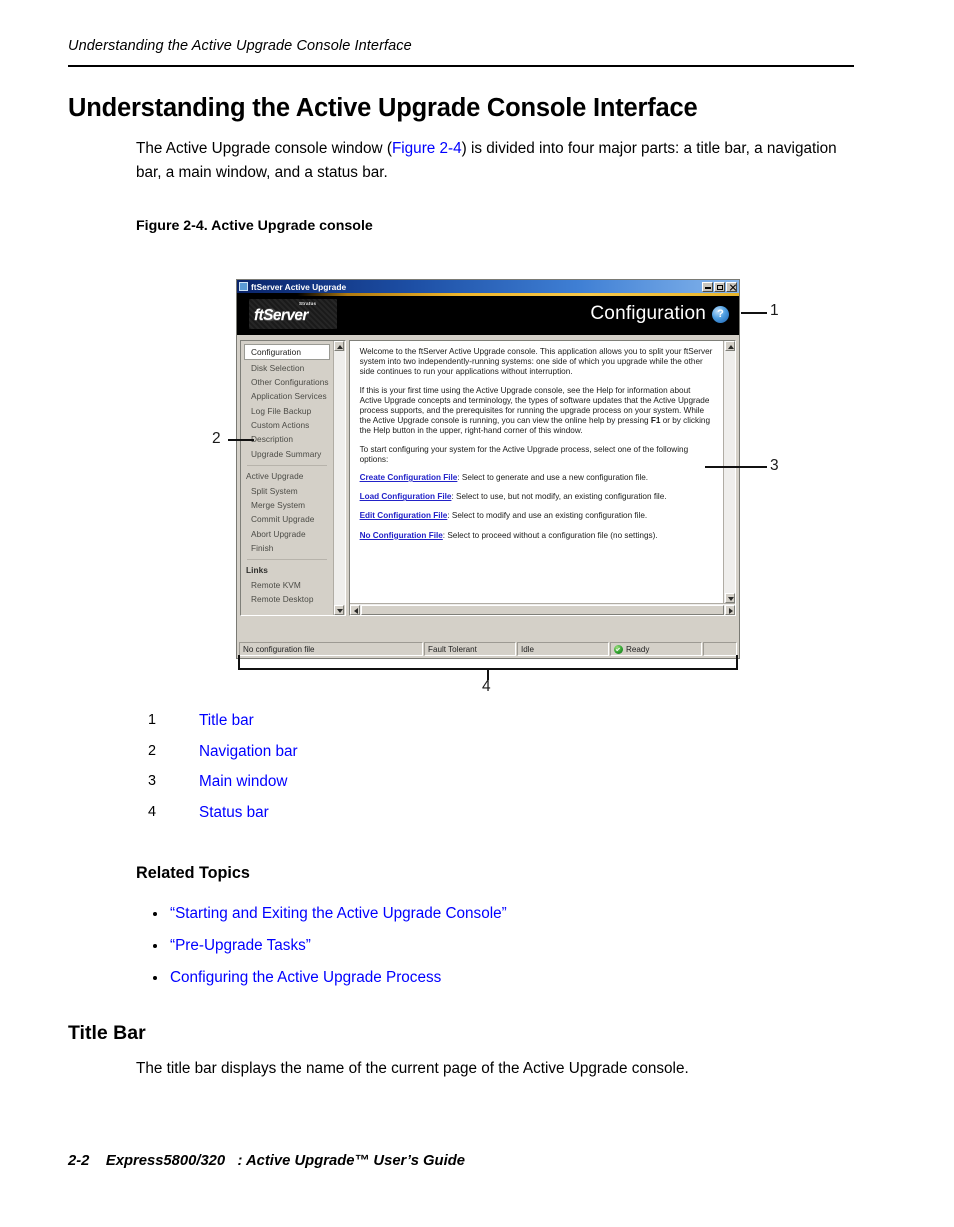 Image resolution: width=954 pixels, height=1227 pixels. I want to click on legend-label-title-bar: Title bar, so click(226, 721).